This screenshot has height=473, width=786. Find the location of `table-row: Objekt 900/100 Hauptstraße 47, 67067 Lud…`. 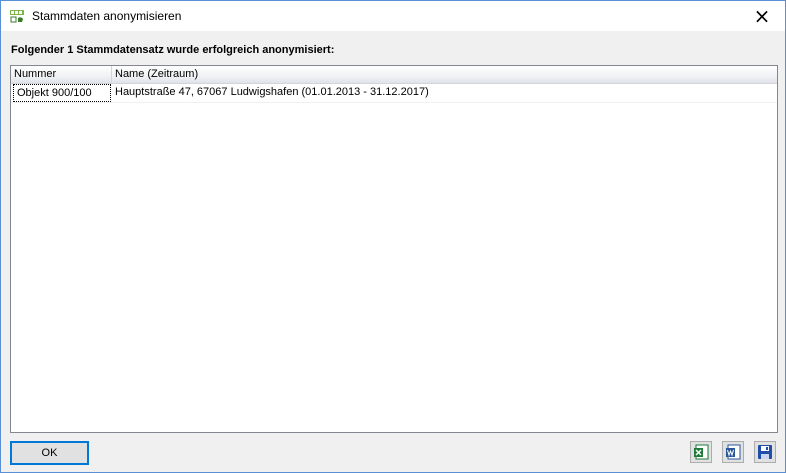

table-row: Objekt 900/100 Hauptstraße 47, 67067 Lud… is located at coordinates (394, 93).